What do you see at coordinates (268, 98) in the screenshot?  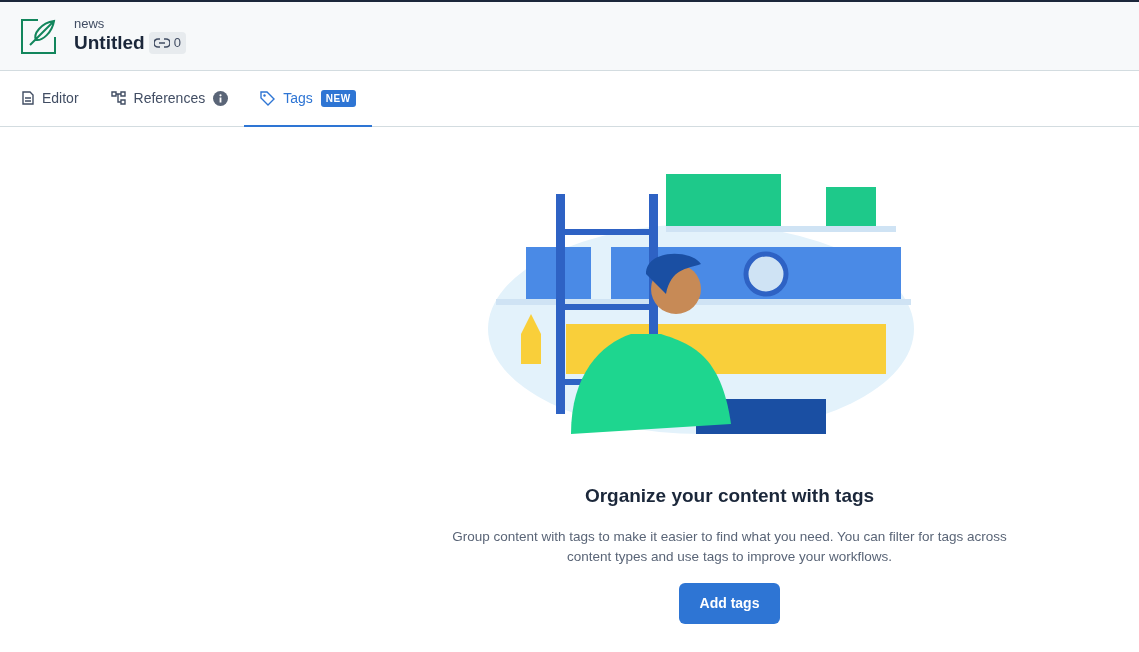 I see `tag-icon` at bounding box center [268, 98].